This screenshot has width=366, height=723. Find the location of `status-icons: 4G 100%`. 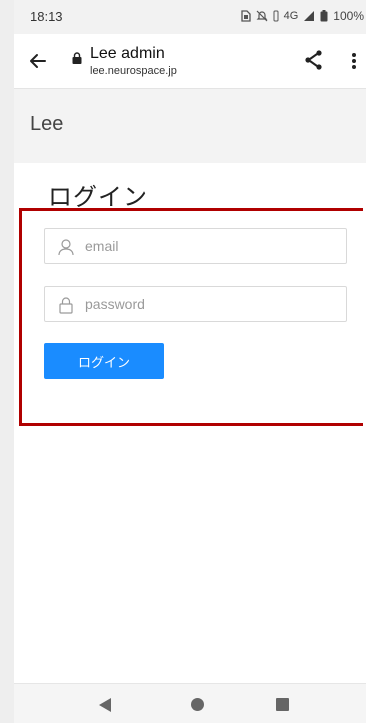

status-icons: 4G 100% is located at coordinates (302, 16).